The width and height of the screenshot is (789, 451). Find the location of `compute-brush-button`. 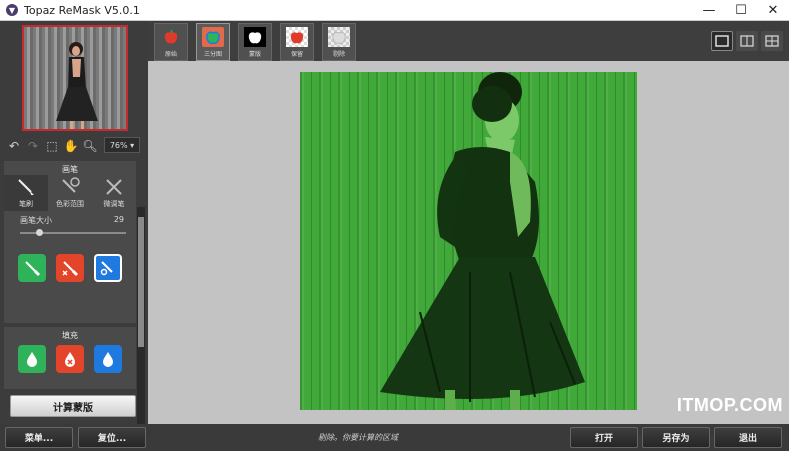

compute-brush-button is located at coordinates (108, 268).